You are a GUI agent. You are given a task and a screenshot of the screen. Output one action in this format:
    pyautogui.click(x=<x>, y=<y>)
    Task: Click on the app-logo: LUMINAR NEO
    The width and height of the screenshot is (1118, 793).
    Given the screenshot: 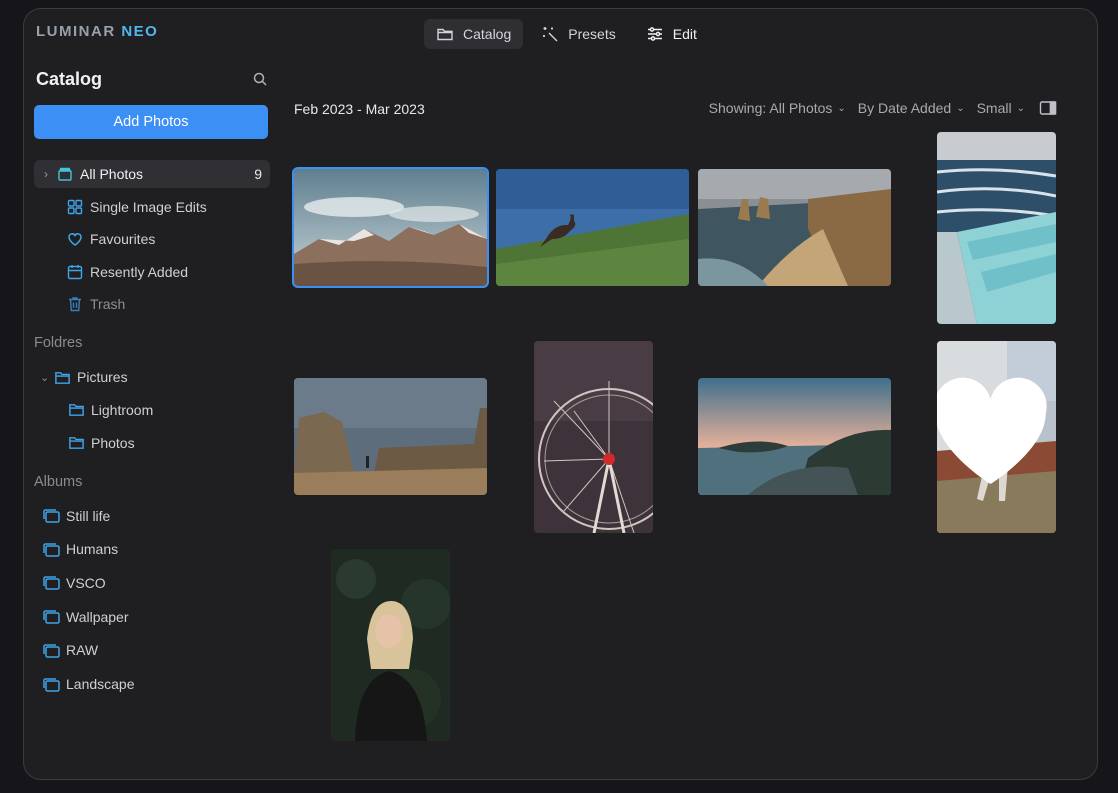 What is the action you would take?
    pyautogui.click(x=97, y=31)
    